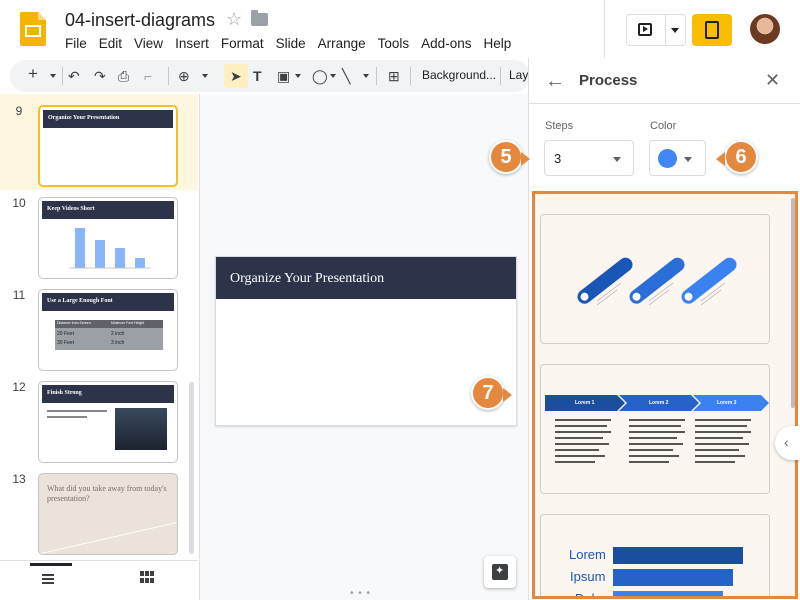 This screenshot has width=800, height=600. I want to click on text-box-icon: T, so click(257, 76).